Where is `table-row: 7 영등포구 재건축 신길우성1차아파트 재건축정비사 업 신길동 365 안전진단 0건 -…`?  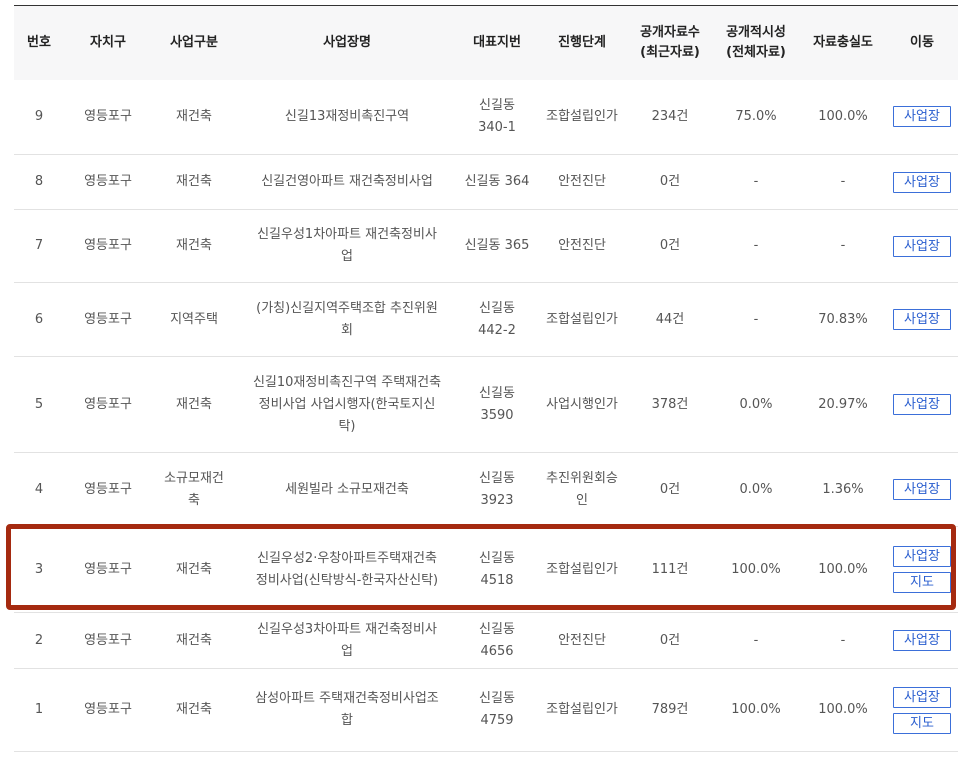
table-row: 7 영등포구 재건축 신길우성1차아파트 재건축정비사 업 신길동 365 안전진단 0건 -… is located at coordinates (486, 246).